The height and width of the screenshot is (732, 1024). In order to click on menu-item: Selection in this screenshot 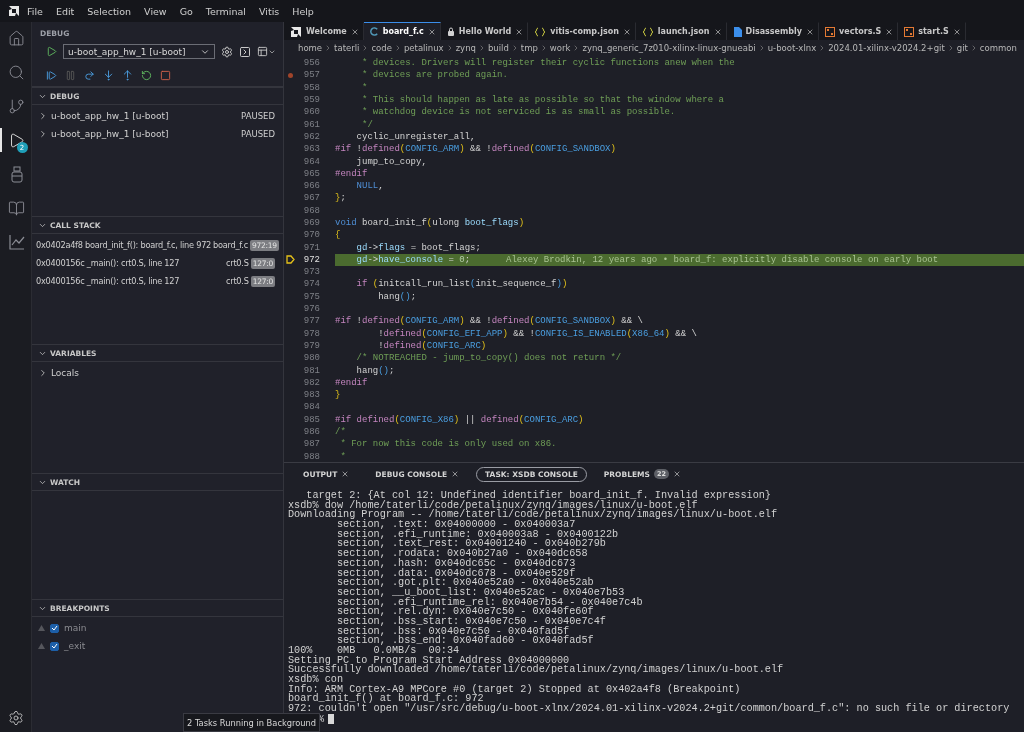, I will do `click(109, 11)`.